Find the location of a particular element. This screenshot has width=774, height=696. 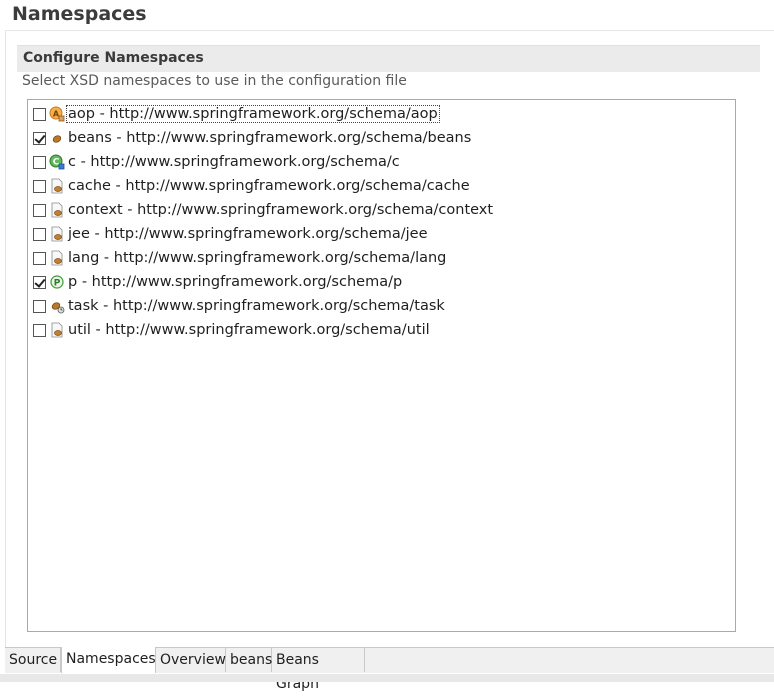

tab-overview: Overview is located at coordinates (191, 660).